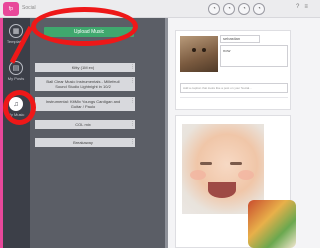 The image size is (320, 248). What do you see at coordinates (84, 26) in the screenshot?
I see `annotation-circle-upload` at bounding box center [84, 26].